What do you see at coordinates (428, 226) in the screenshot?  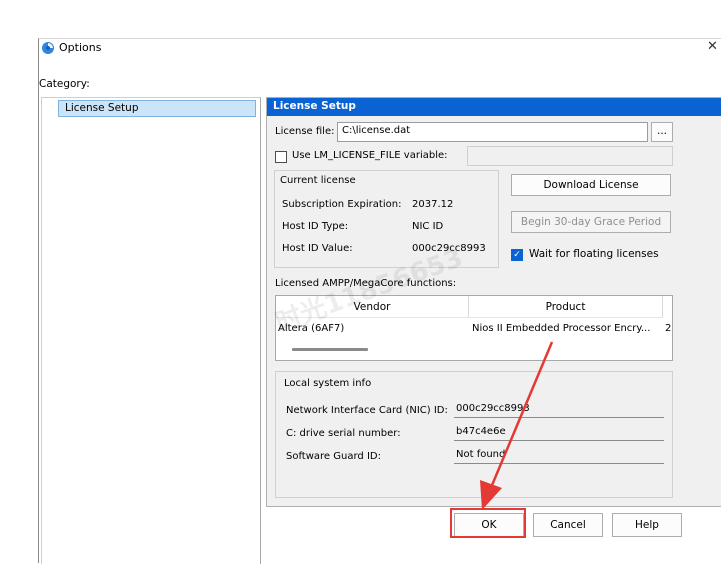 I see `host-id-type-value: NIC ID` at bounding box center [428, 226].